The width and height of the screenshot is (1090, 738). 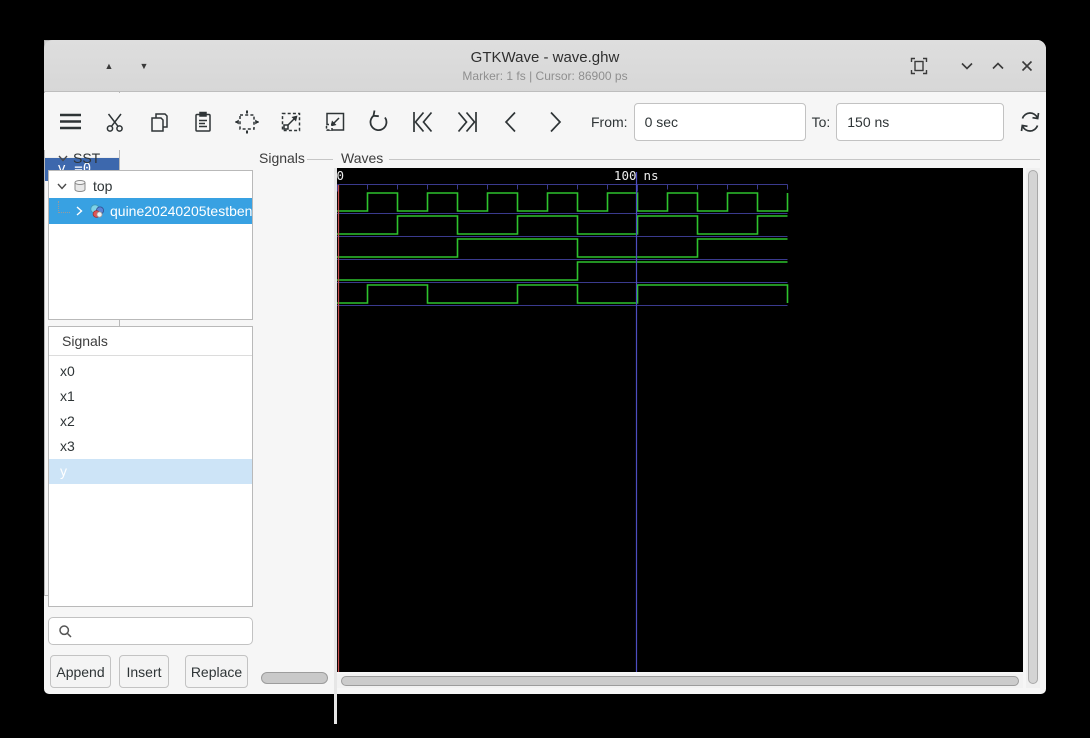 I want to click on signal-list-hscrollbar, so click(x=294, y=678).